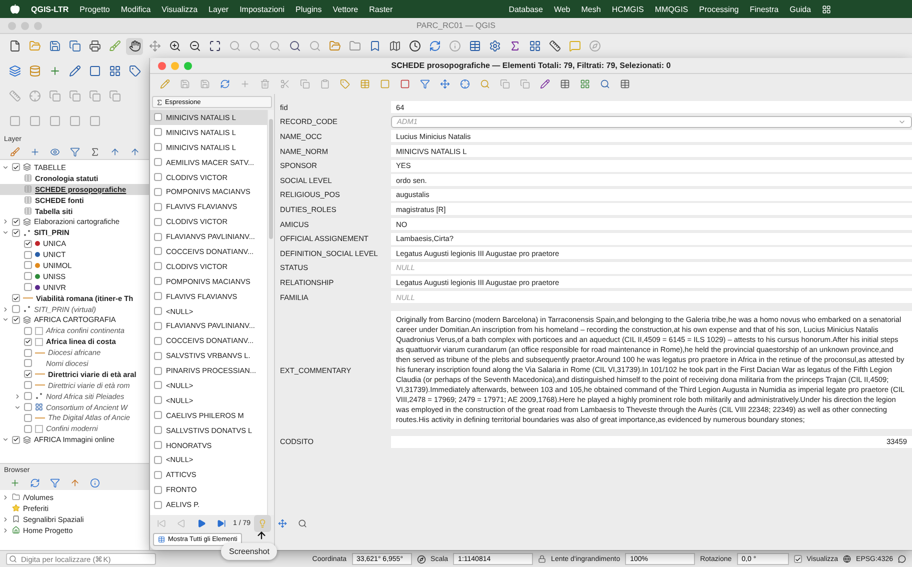 Image resolution: width=912 pixels, height=567 pixels. What do you see at coordinates (562, 9) in the screenshot?
I see `menu-item: Web` at bounding box center [562, 9].